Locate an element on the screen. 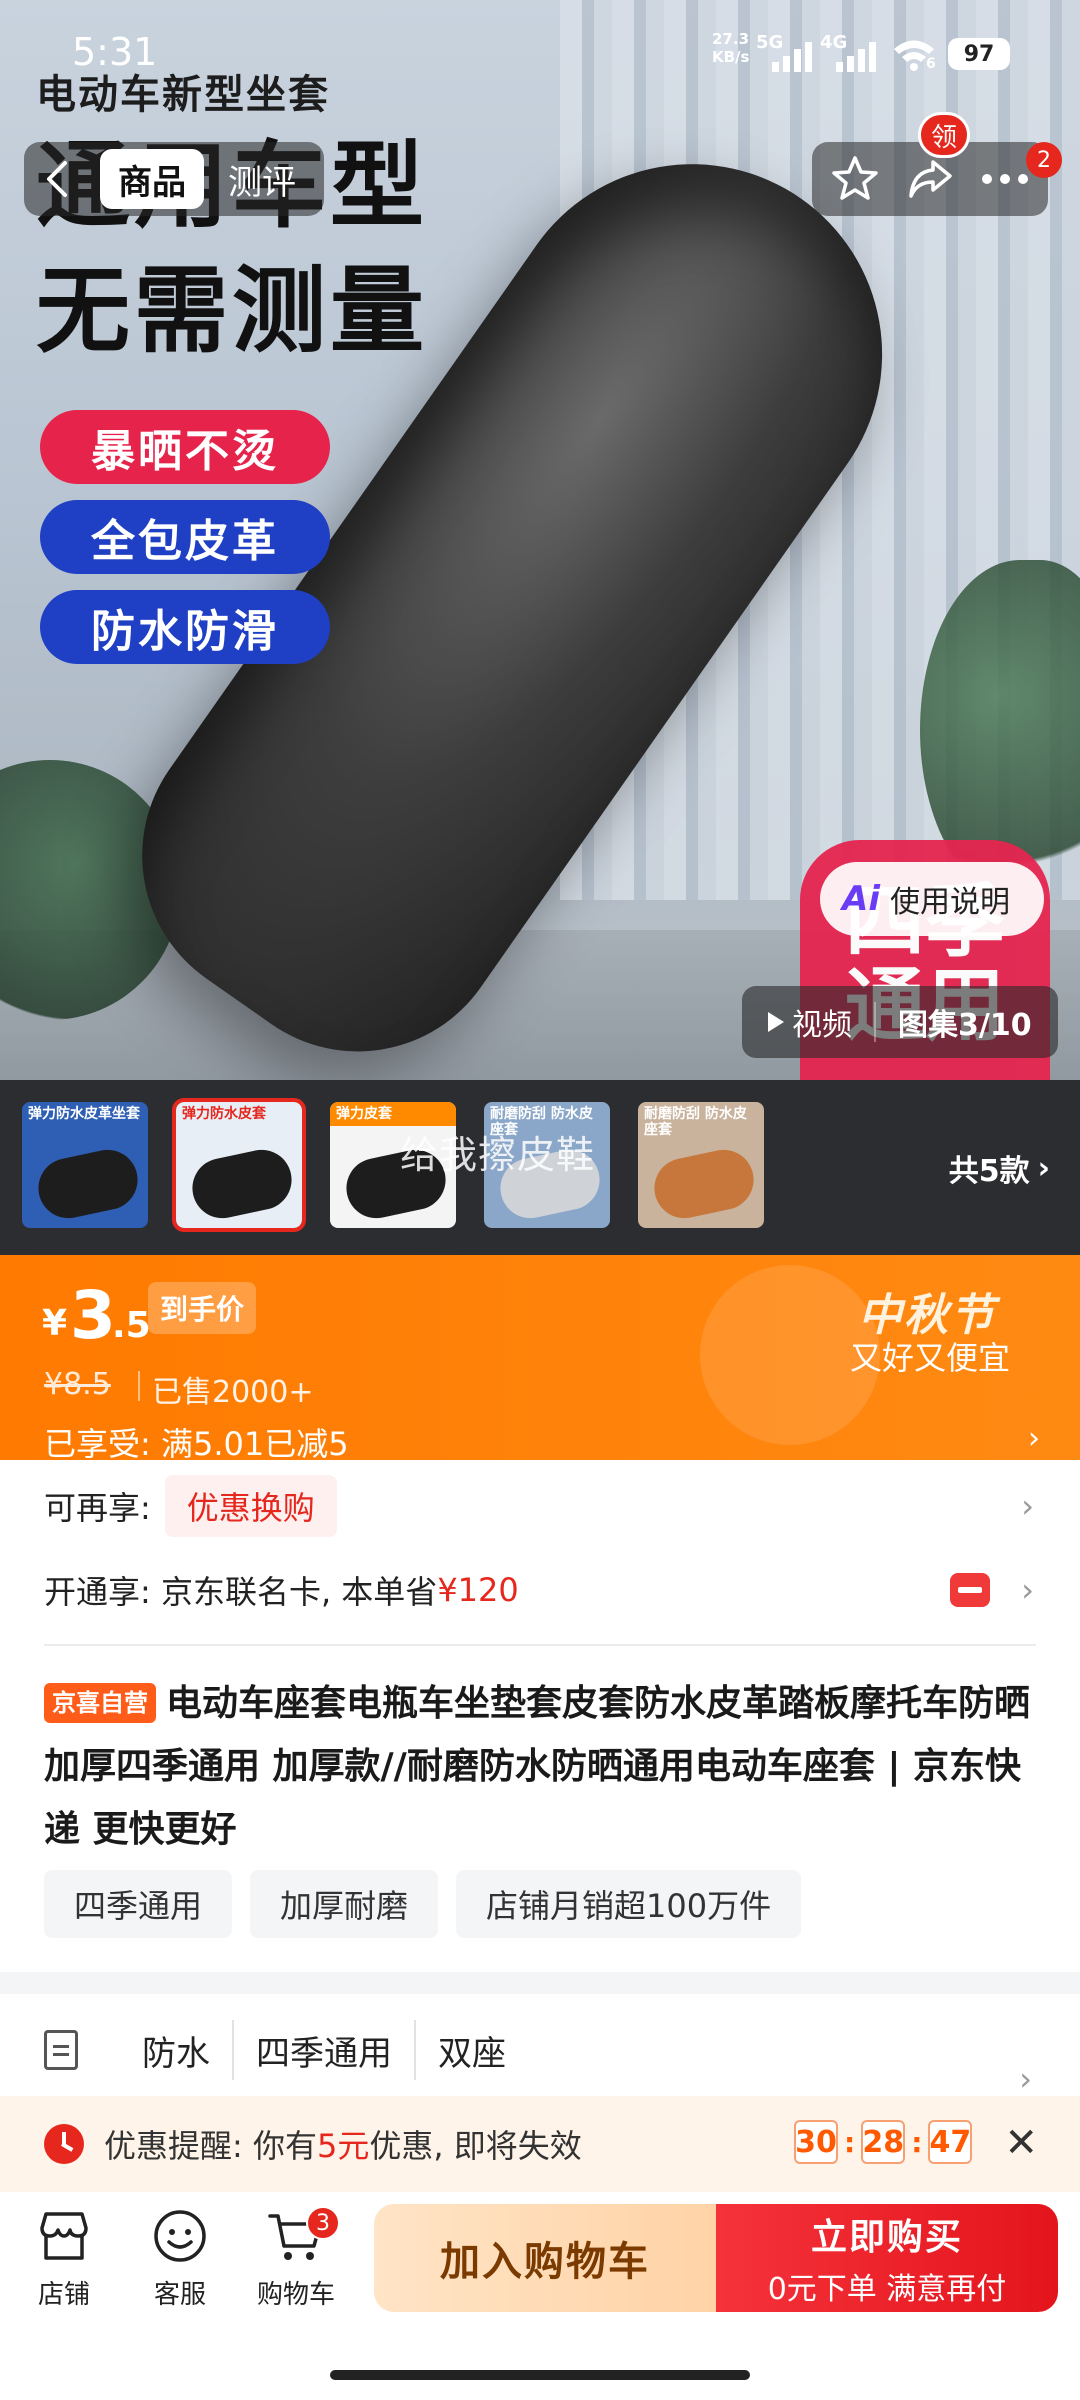  buy-now-button: 立即购买 0元下单 满意再付 is located at coordinates (887, 2258).